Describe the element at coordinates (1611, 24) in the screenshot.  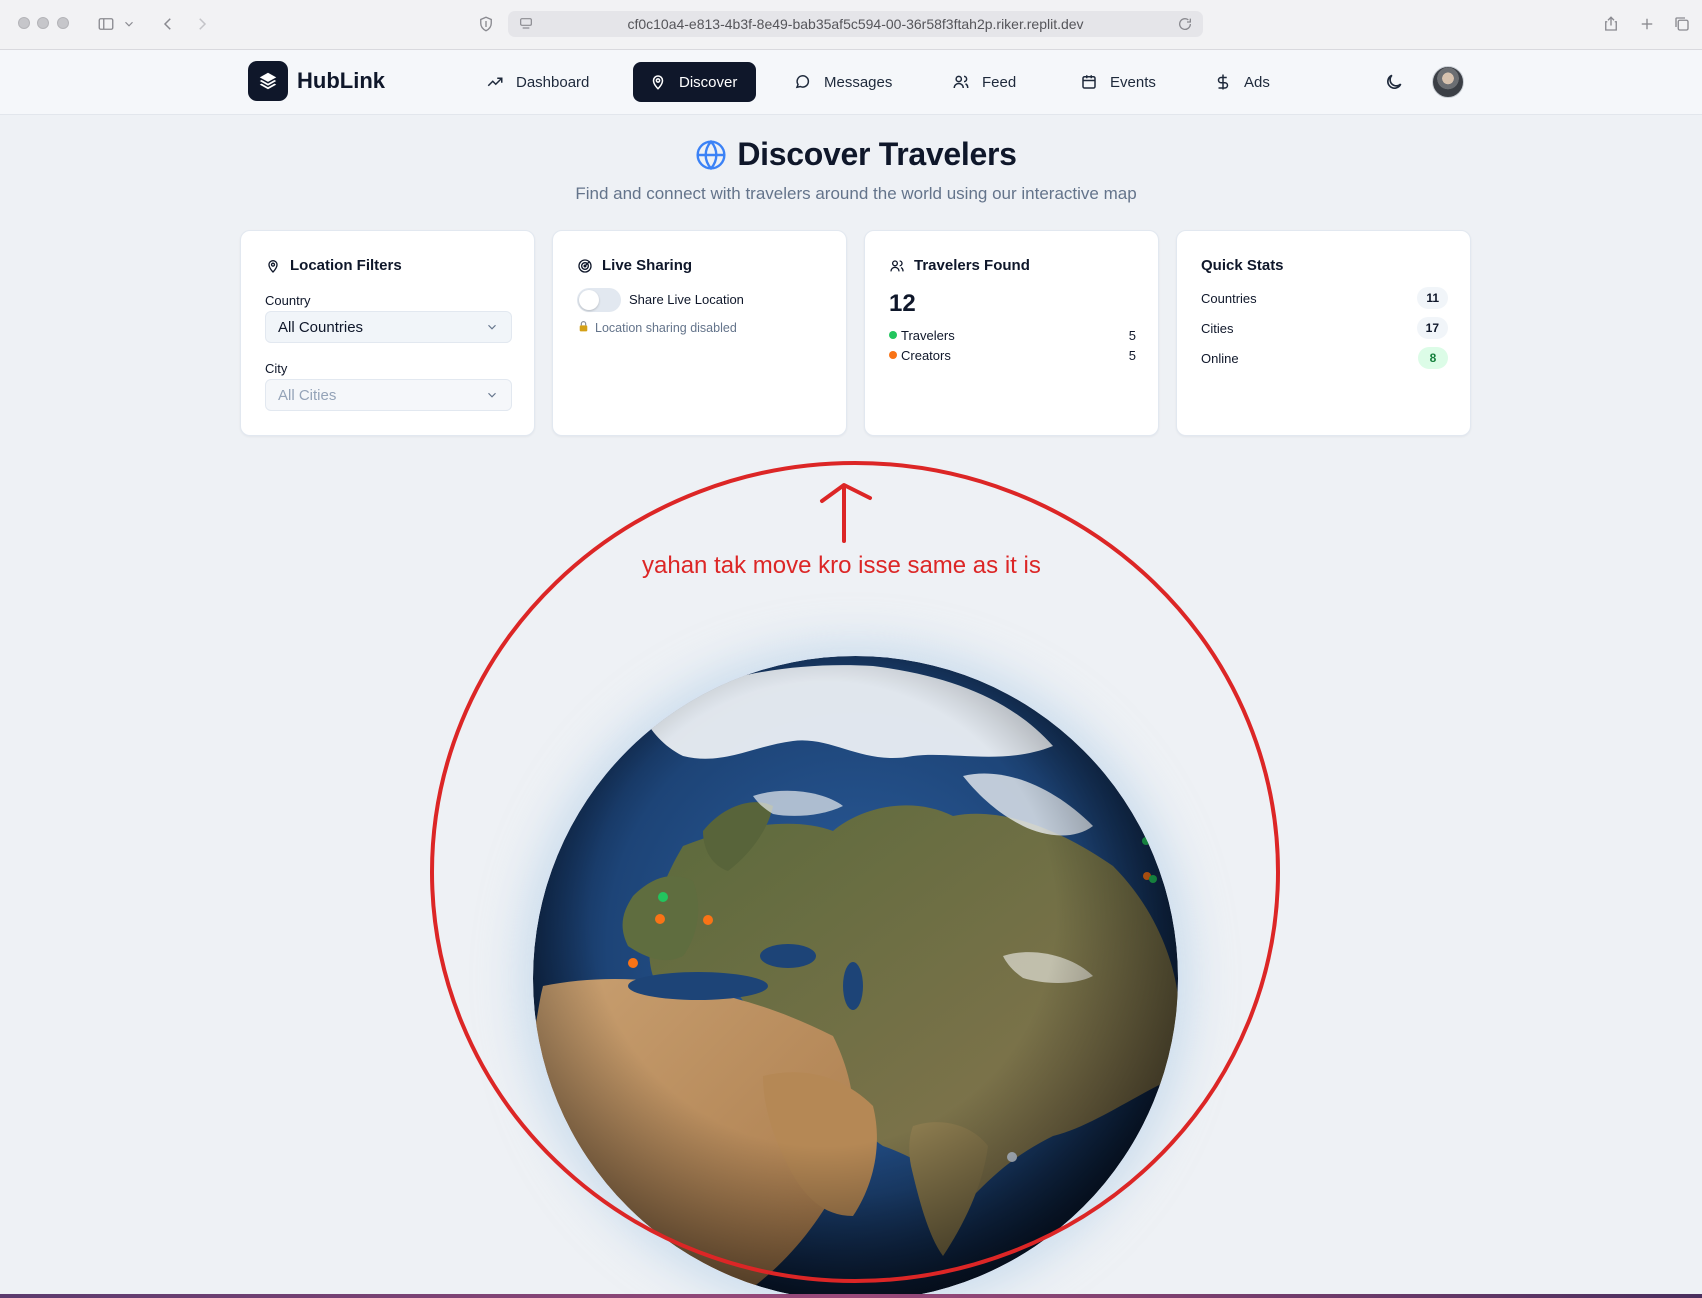
I see `share-icon` at that location.